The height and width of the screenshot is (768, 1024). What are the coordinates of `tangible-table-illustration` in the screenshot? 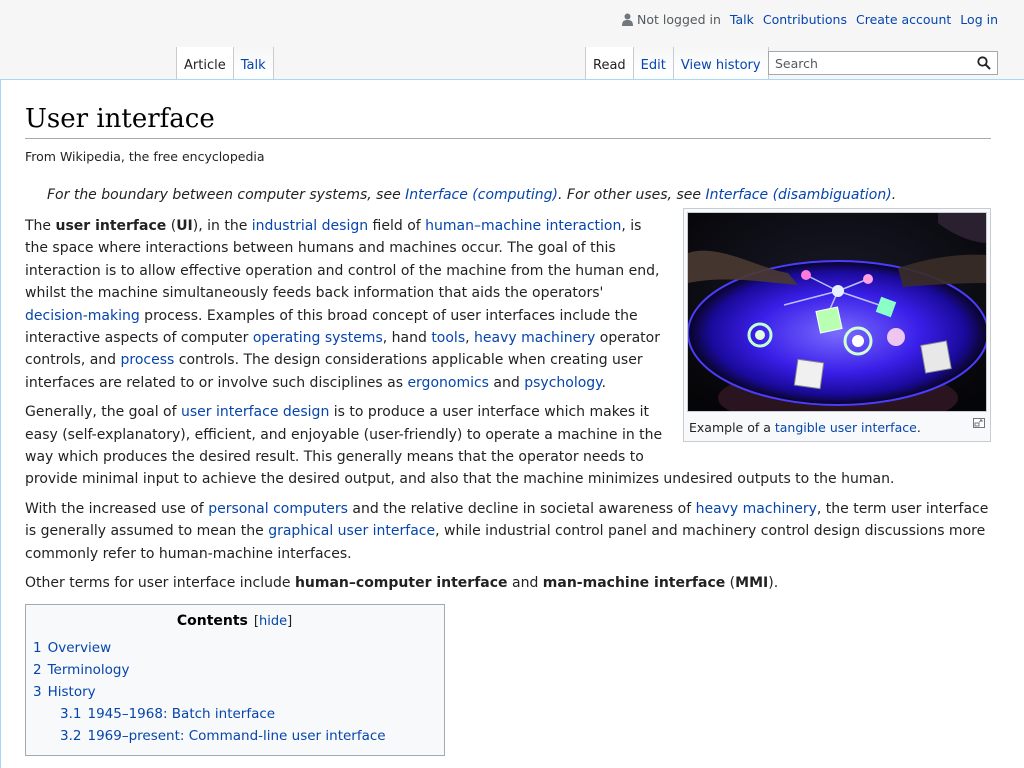 It's located at (837, 312).